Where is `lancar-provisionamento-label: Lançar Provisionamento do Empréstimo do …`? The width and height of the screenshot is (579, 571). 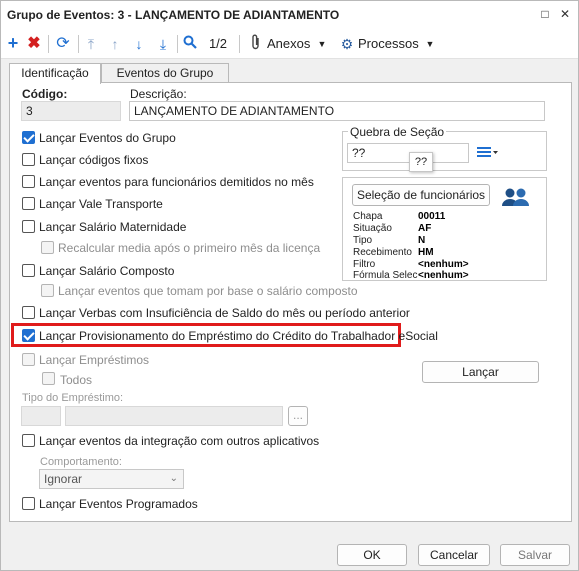
lancar-provisionamento-label: Lançar Provisionamento do Empréstimo do … is located at coordinates (238, 336).